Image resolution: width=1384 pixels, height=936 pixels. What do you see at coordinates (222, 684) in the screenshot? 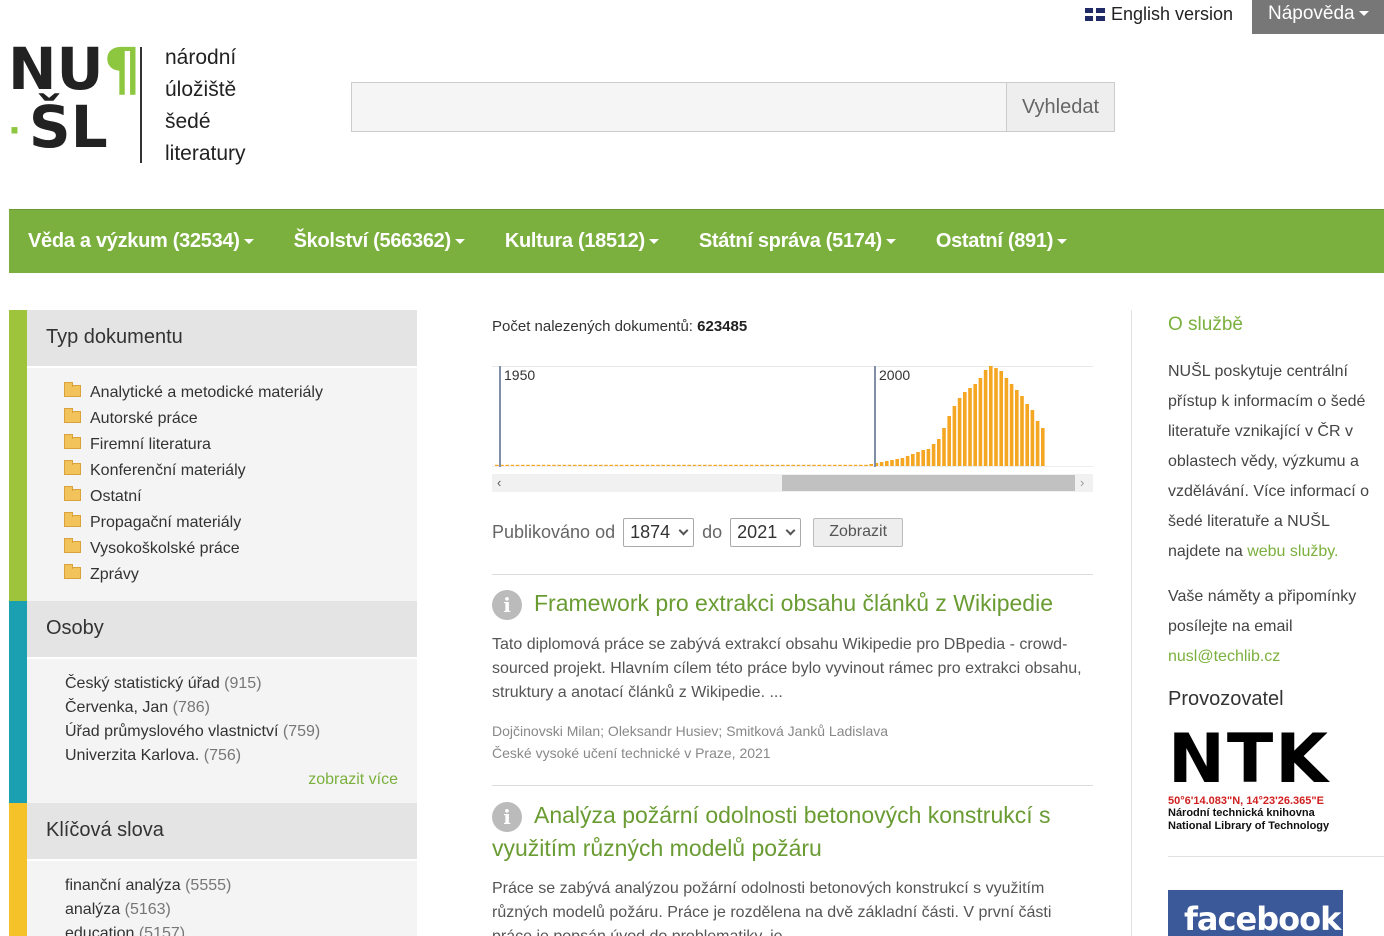
I see `facet-item: Český statistický úřad (915)` at bounding box center [222, 684].